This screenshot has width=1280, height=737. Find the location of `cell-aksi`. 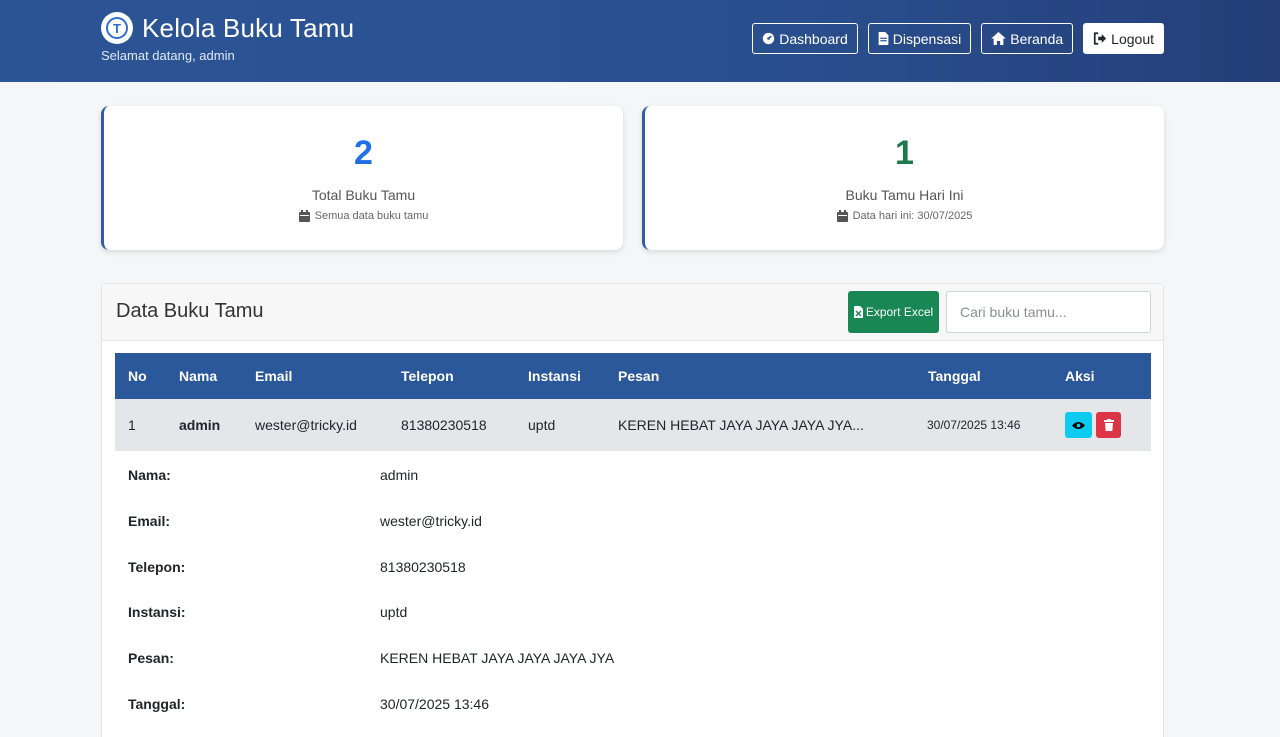

cell-aksi is located at coordinates (1093, 425).